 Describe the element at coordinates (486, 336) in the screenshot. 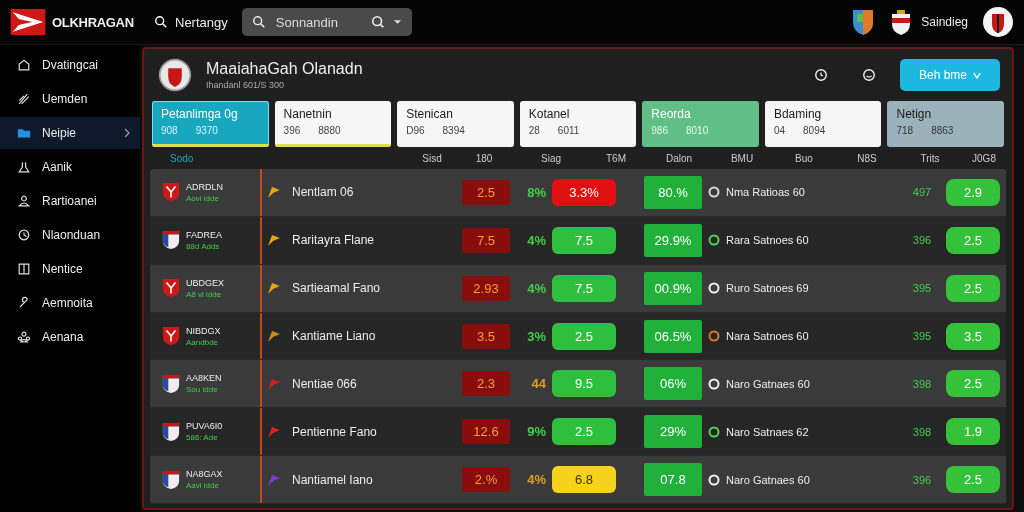

I see `odds-badge: 3.5` at that location.